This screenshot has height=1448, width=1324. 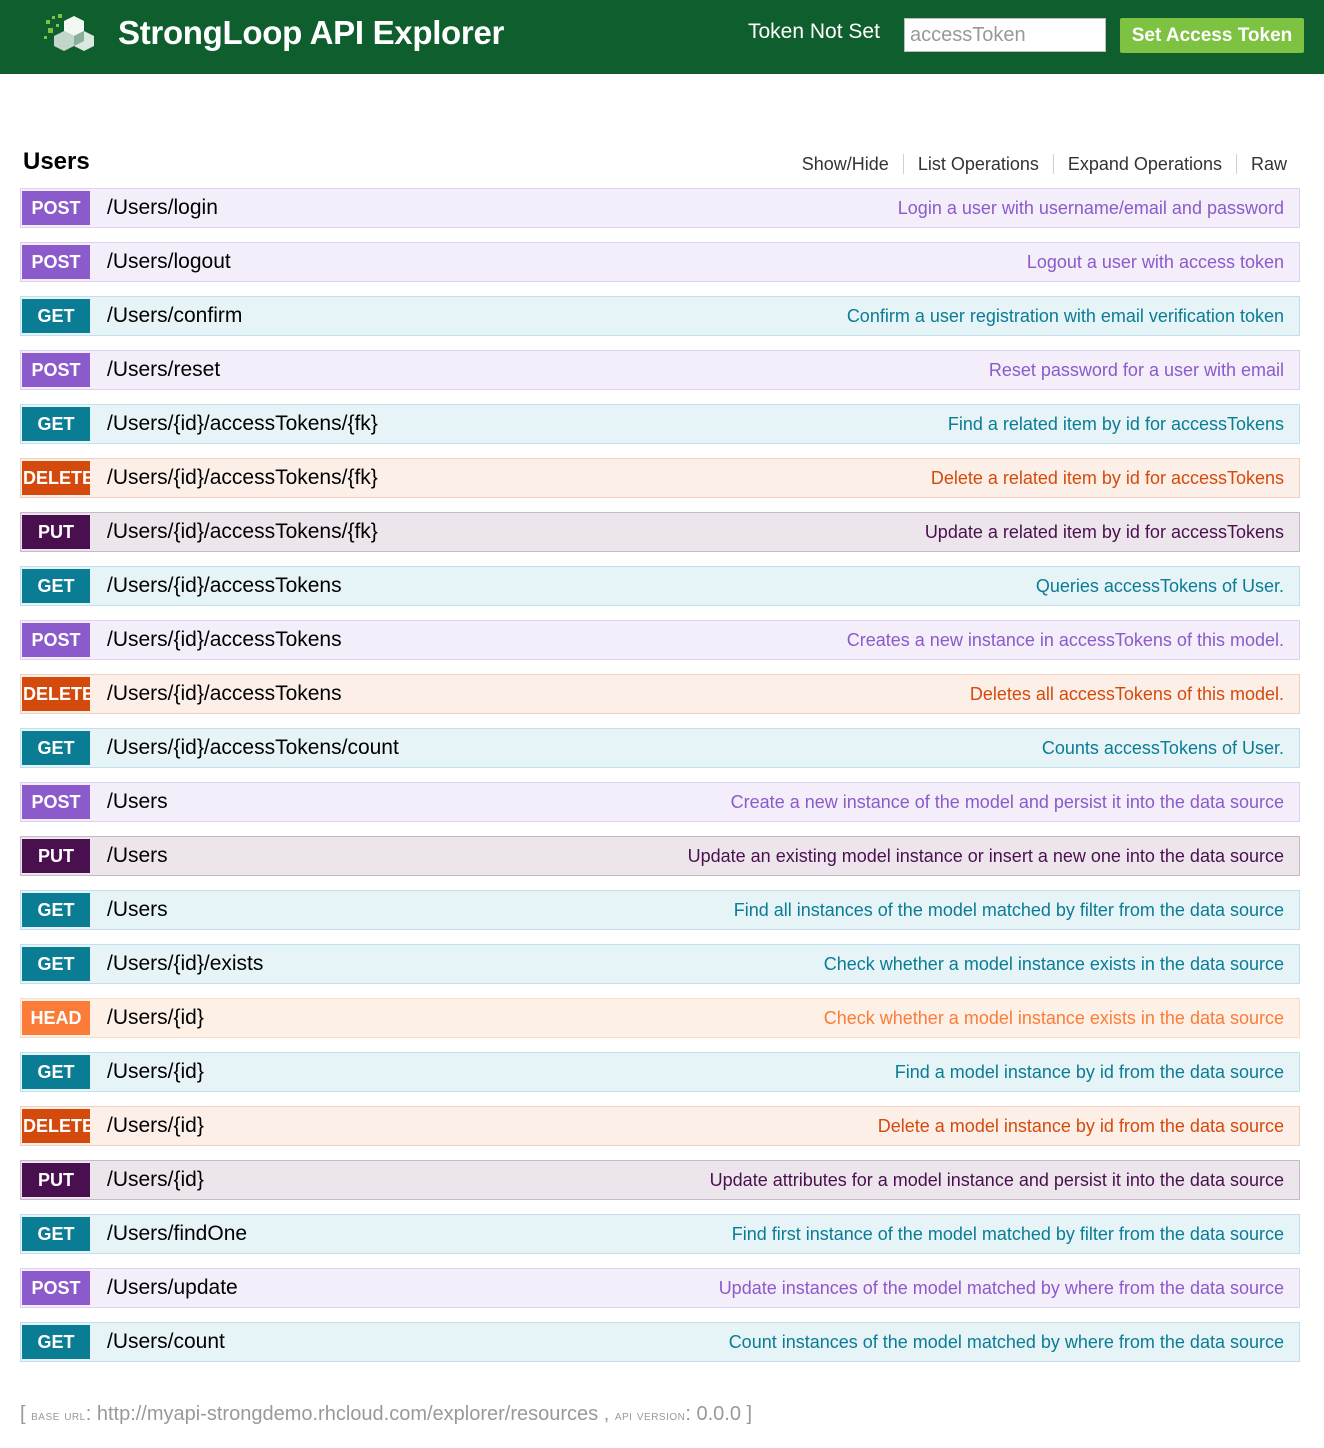 I want to click on operation-summary: Queries accessTokens of User., so click(x=1160, y=586).